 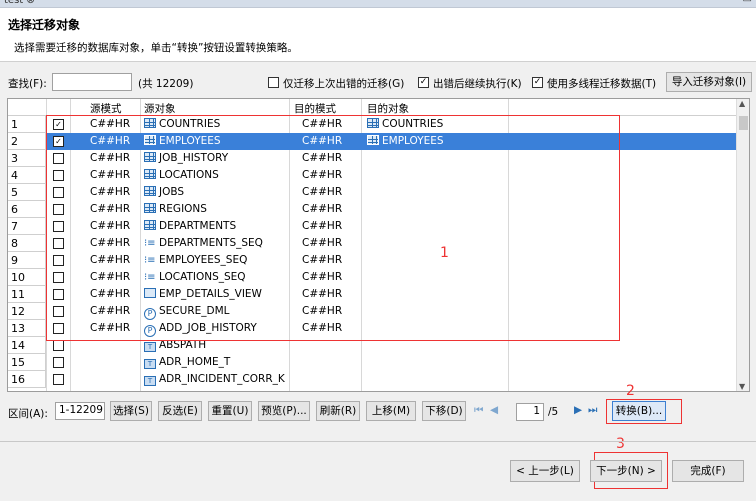 I want to click on move-down-button: 下移(D), so click(x=444, y=411).